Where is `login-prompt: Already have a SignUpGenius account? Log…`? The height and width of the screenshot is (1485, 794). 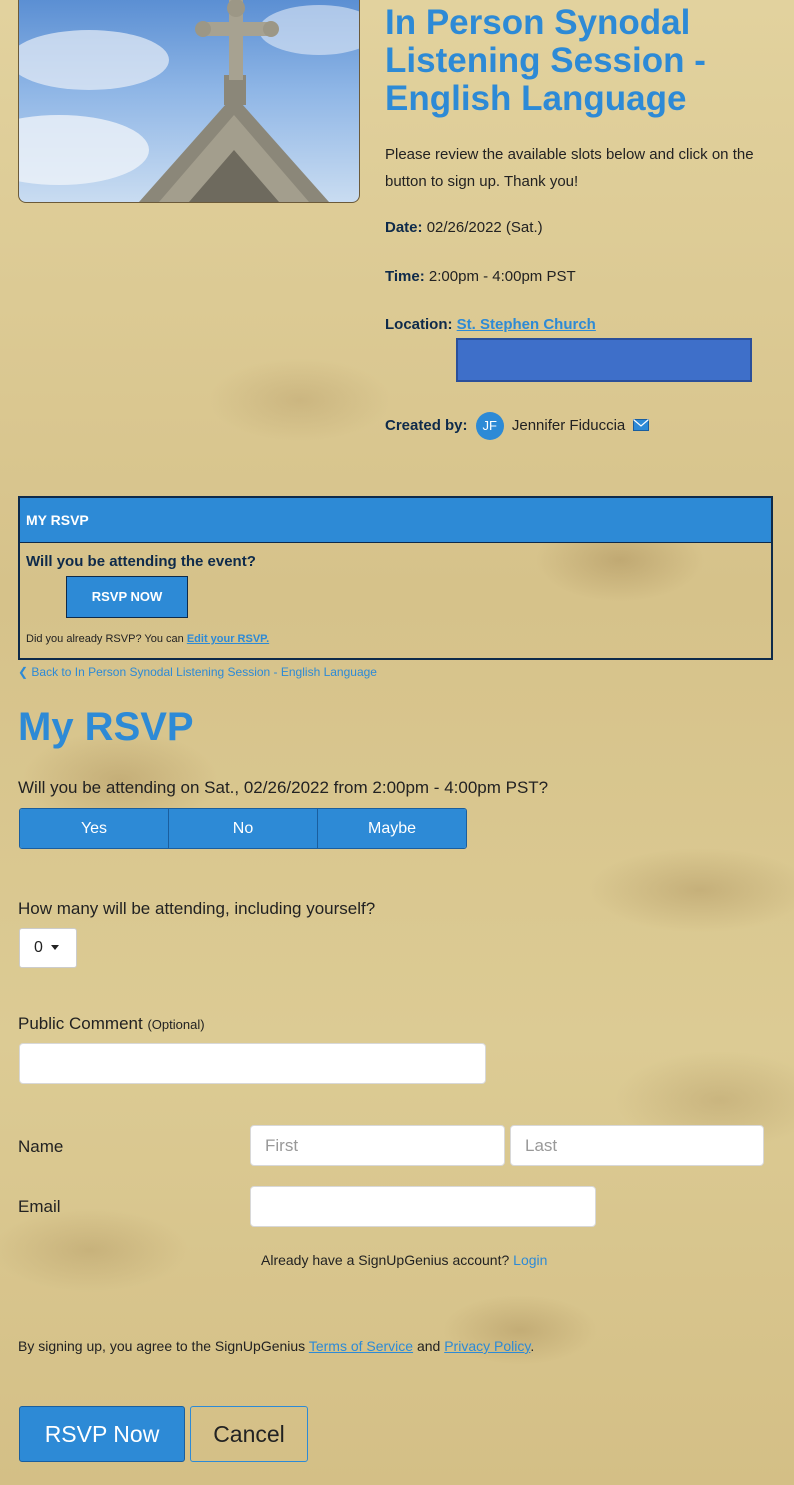
login-prompt: Already have a SignUpGenius account? Log… is located at coordinates (404, 1260).